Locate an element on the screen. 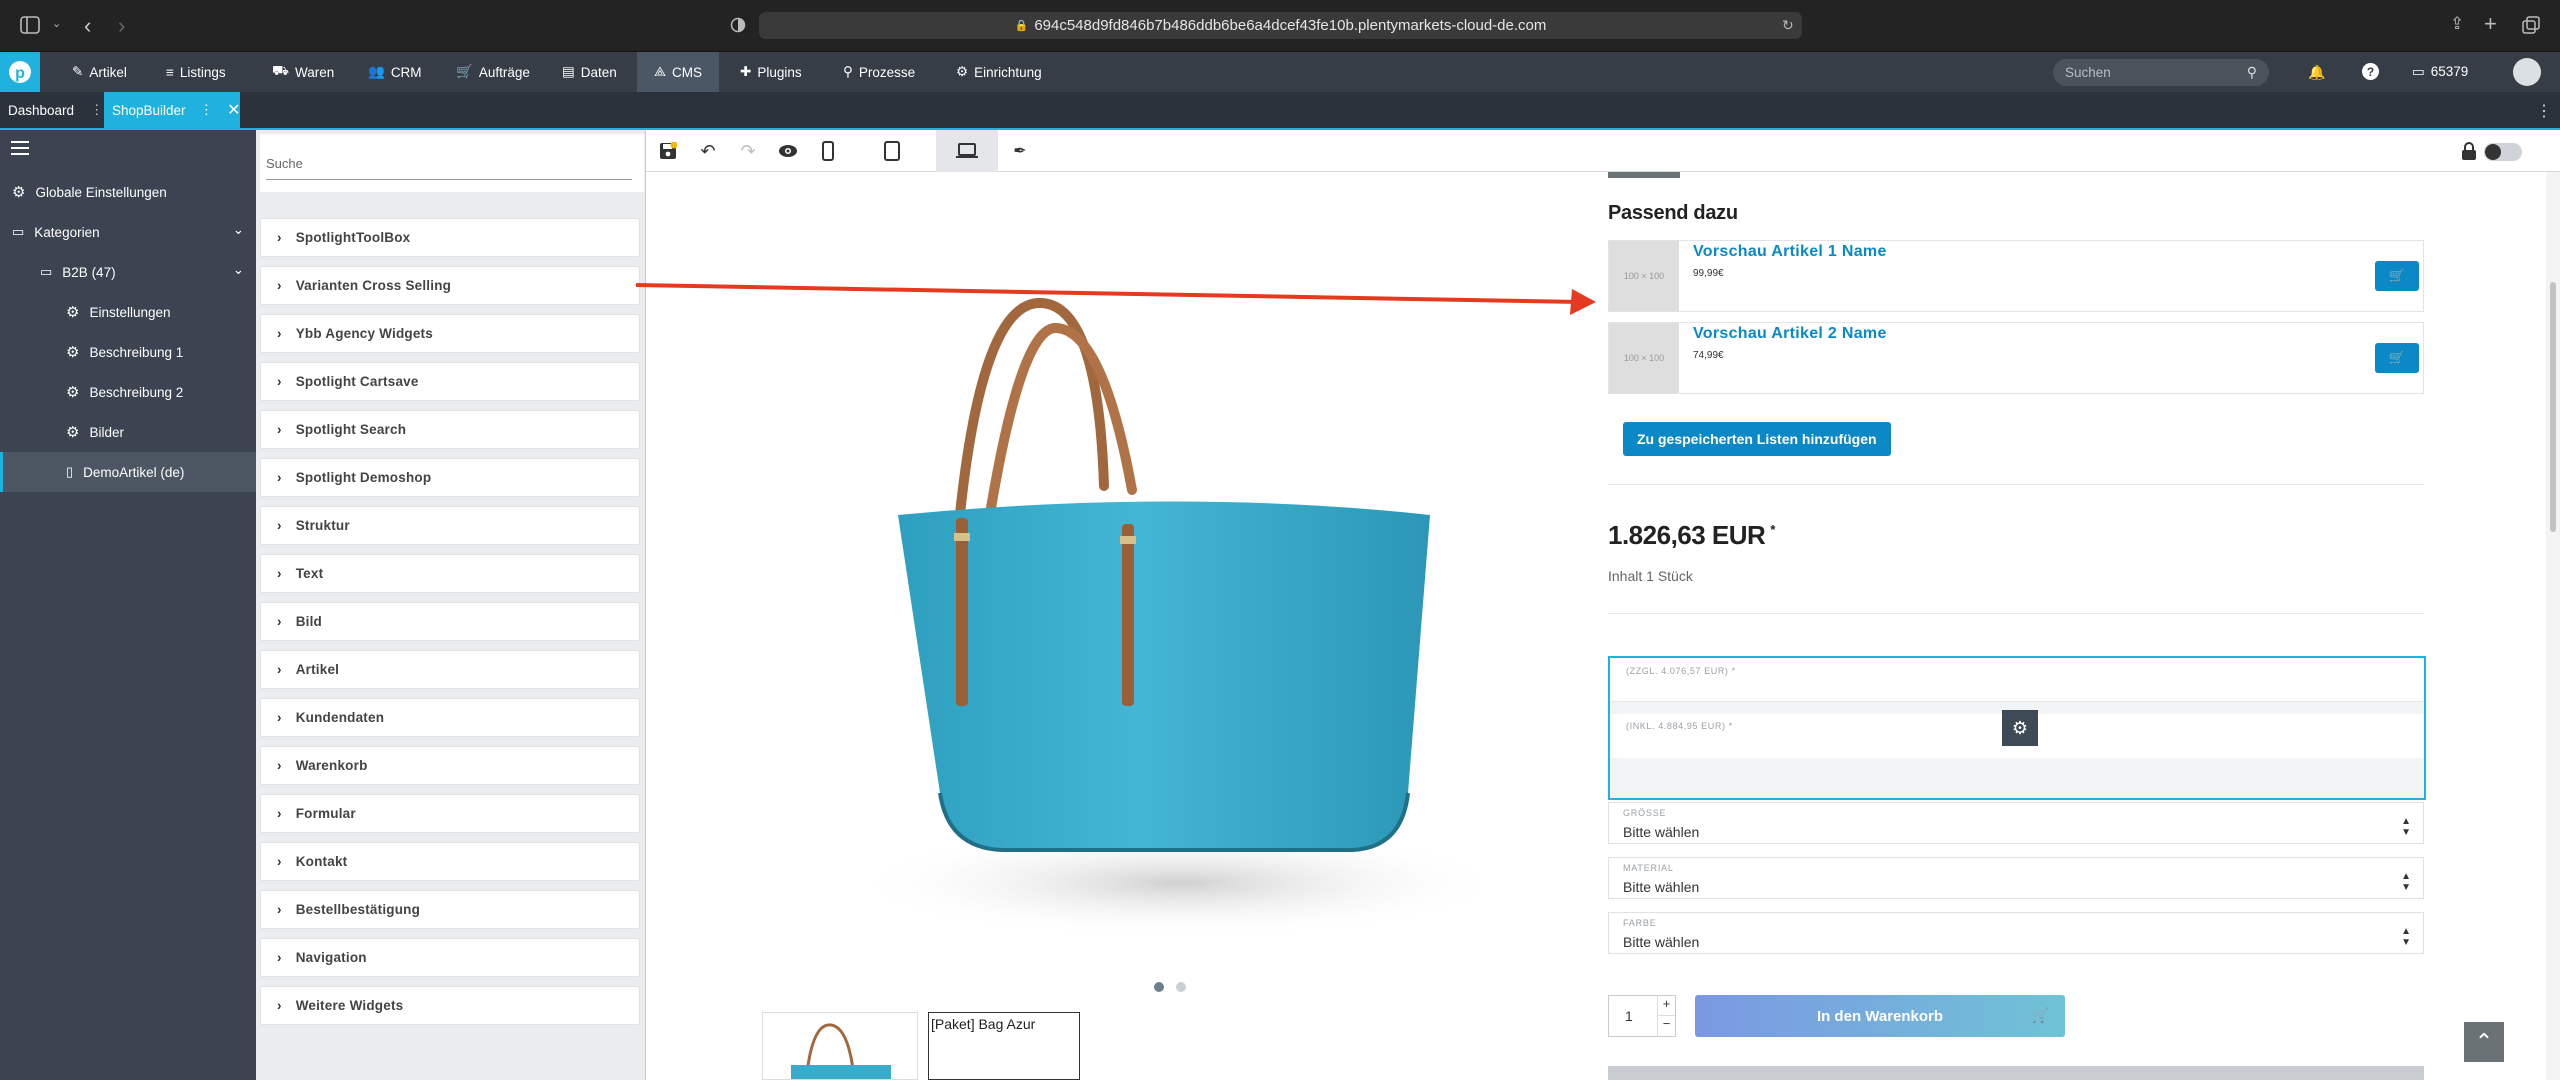 The height and width of the screenshot is (1080, 2560). share-icon: ⇪ is located at coordinates (2457, 24).